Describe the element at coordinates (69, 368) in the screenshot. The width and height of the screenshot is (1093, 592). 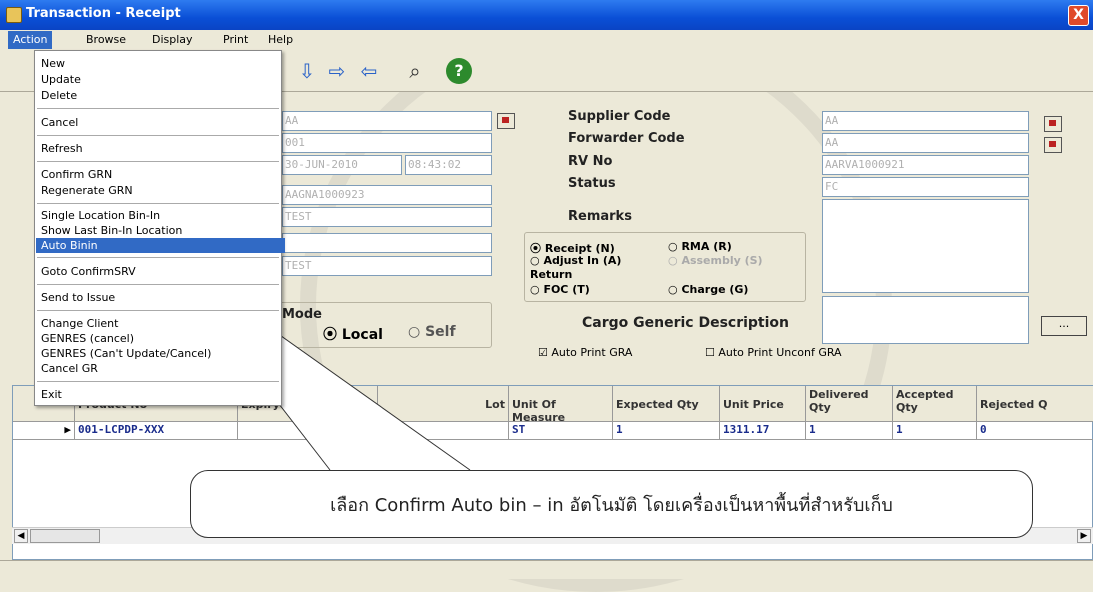
I see `menu-item-cancel-gr: Cancel GR` at that location.